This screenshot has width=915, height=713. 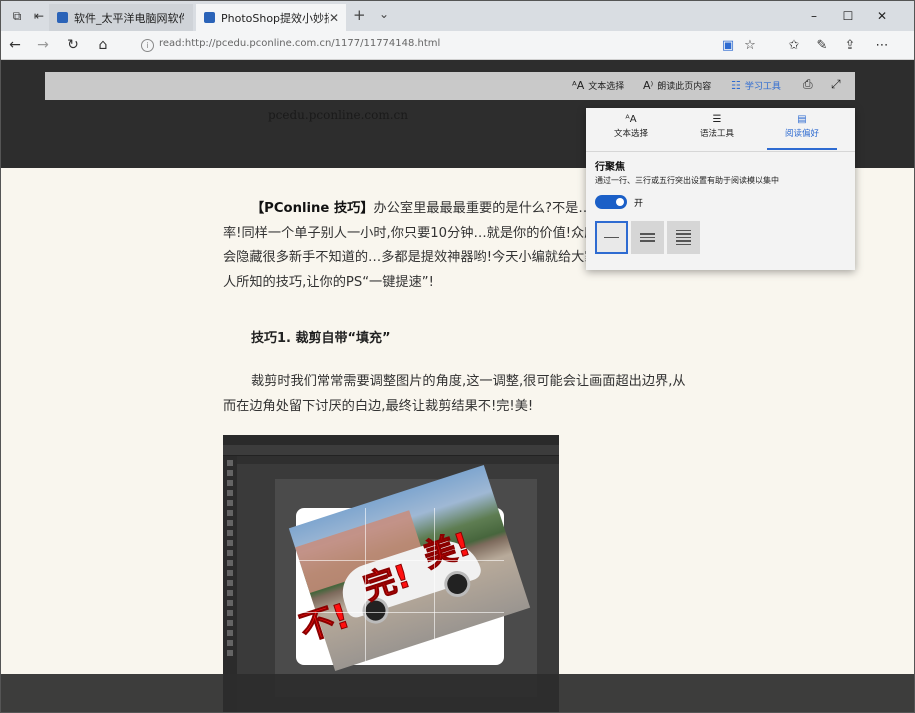 What do you see at coordinates (647, 237) in the screenshot?
I see `three-lines-button` at bounding box center [647, 237].